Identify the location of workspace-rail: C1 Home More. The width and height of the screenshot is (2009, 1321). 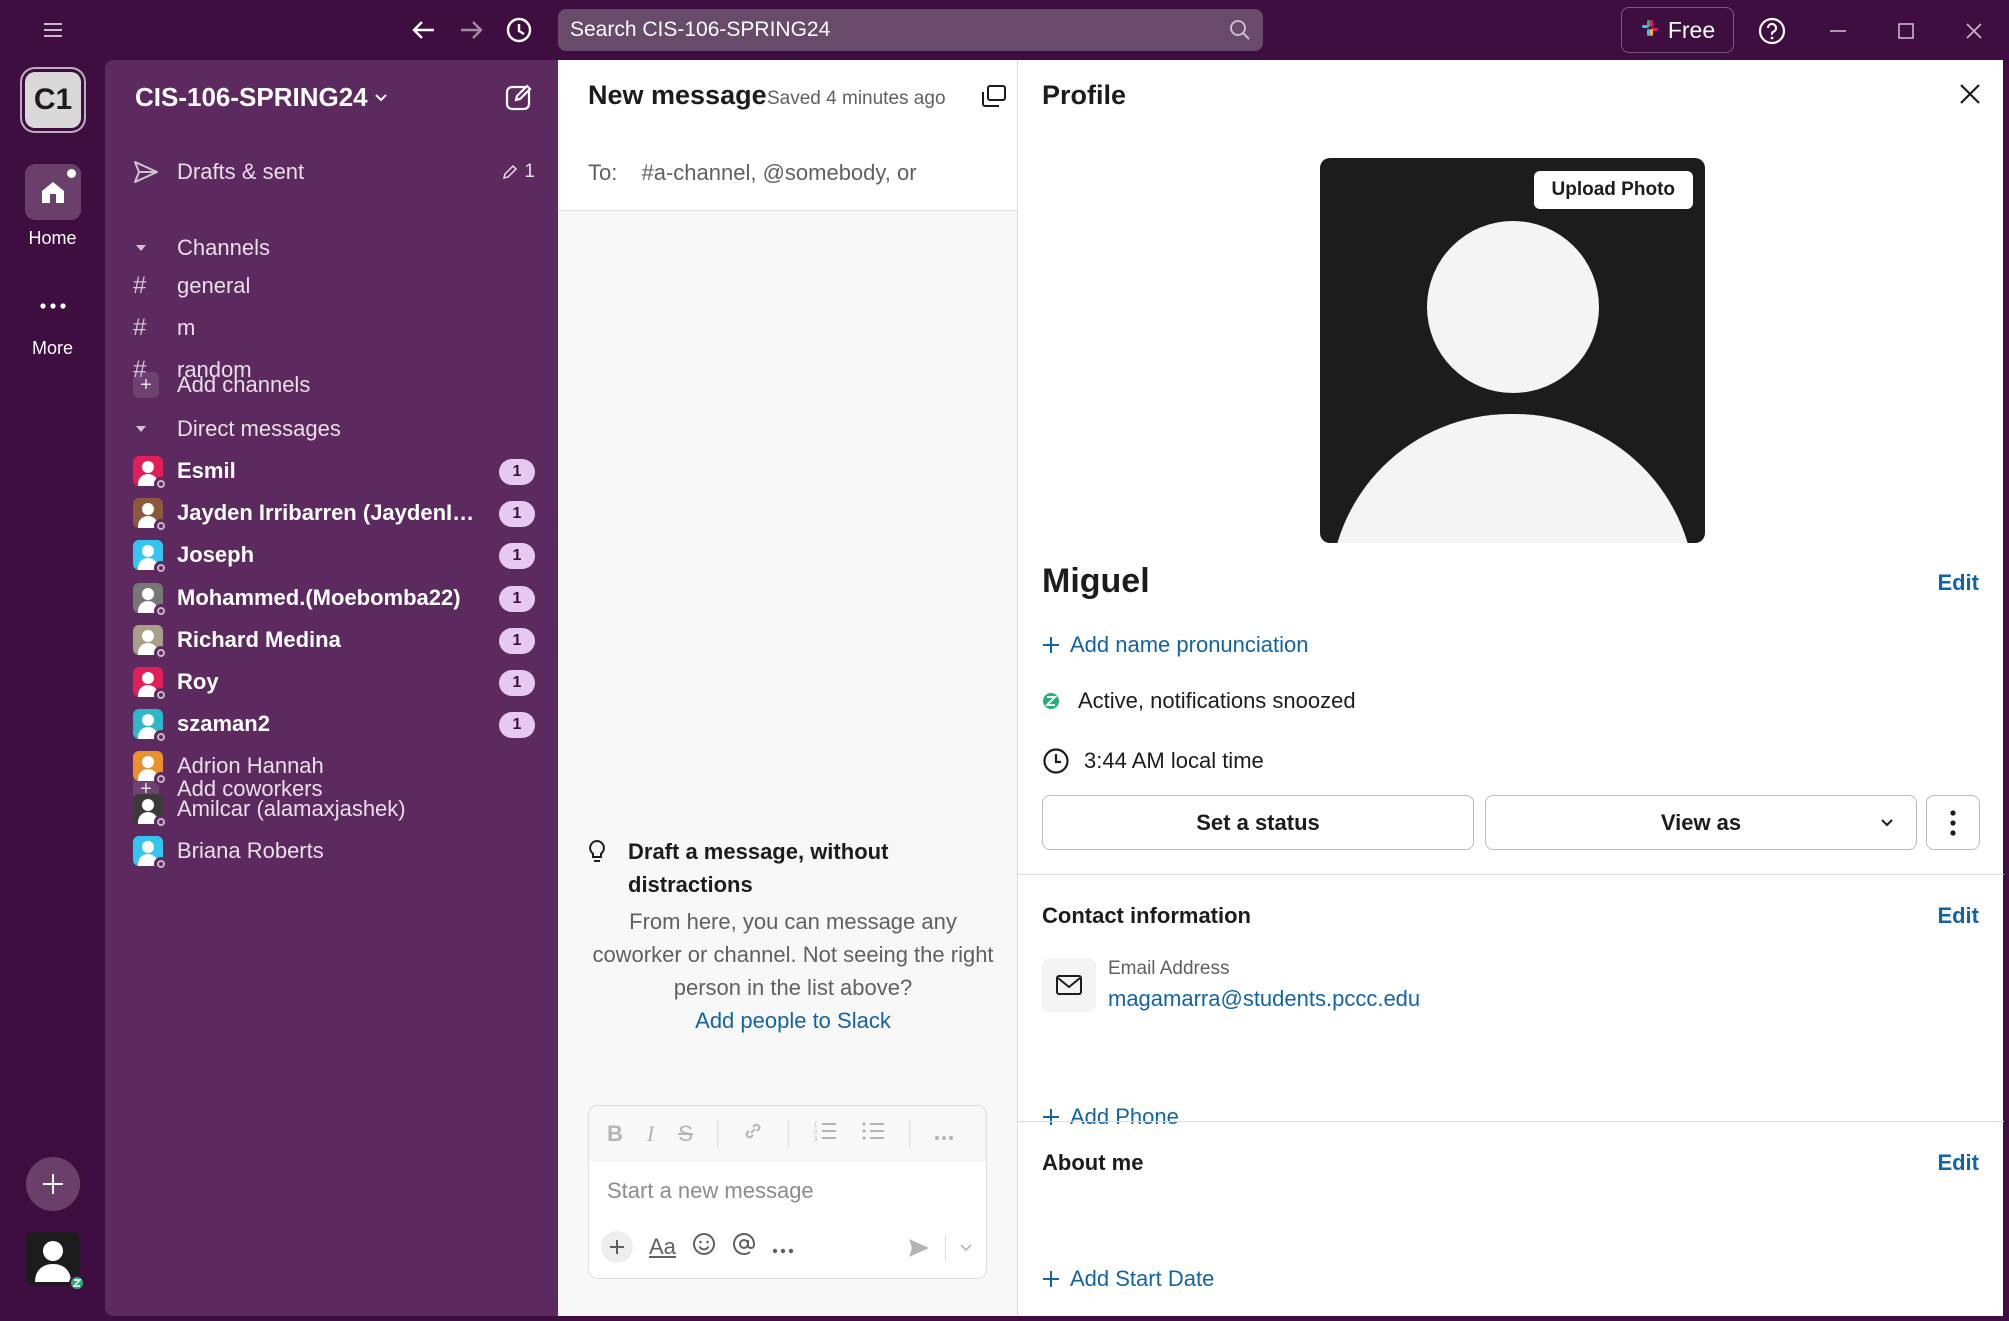
(52, 690).